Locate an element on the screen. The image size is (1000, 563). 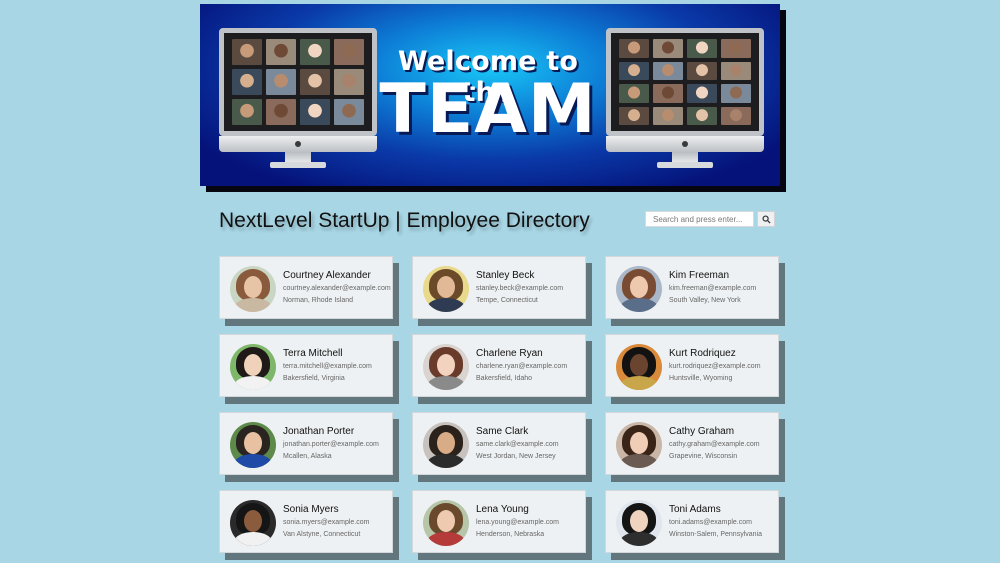
search-bar is located at coordinates (710, 219).